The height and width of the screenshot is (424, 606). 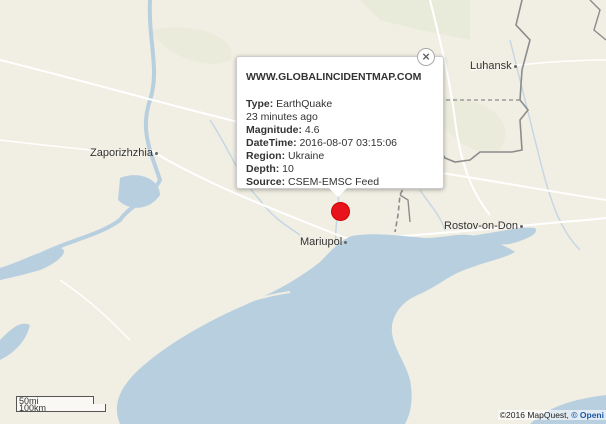 What do you see at coordinates (340, 211) in the screenshot?
I see `earthquake-marker` at bounding box center [340, 211].